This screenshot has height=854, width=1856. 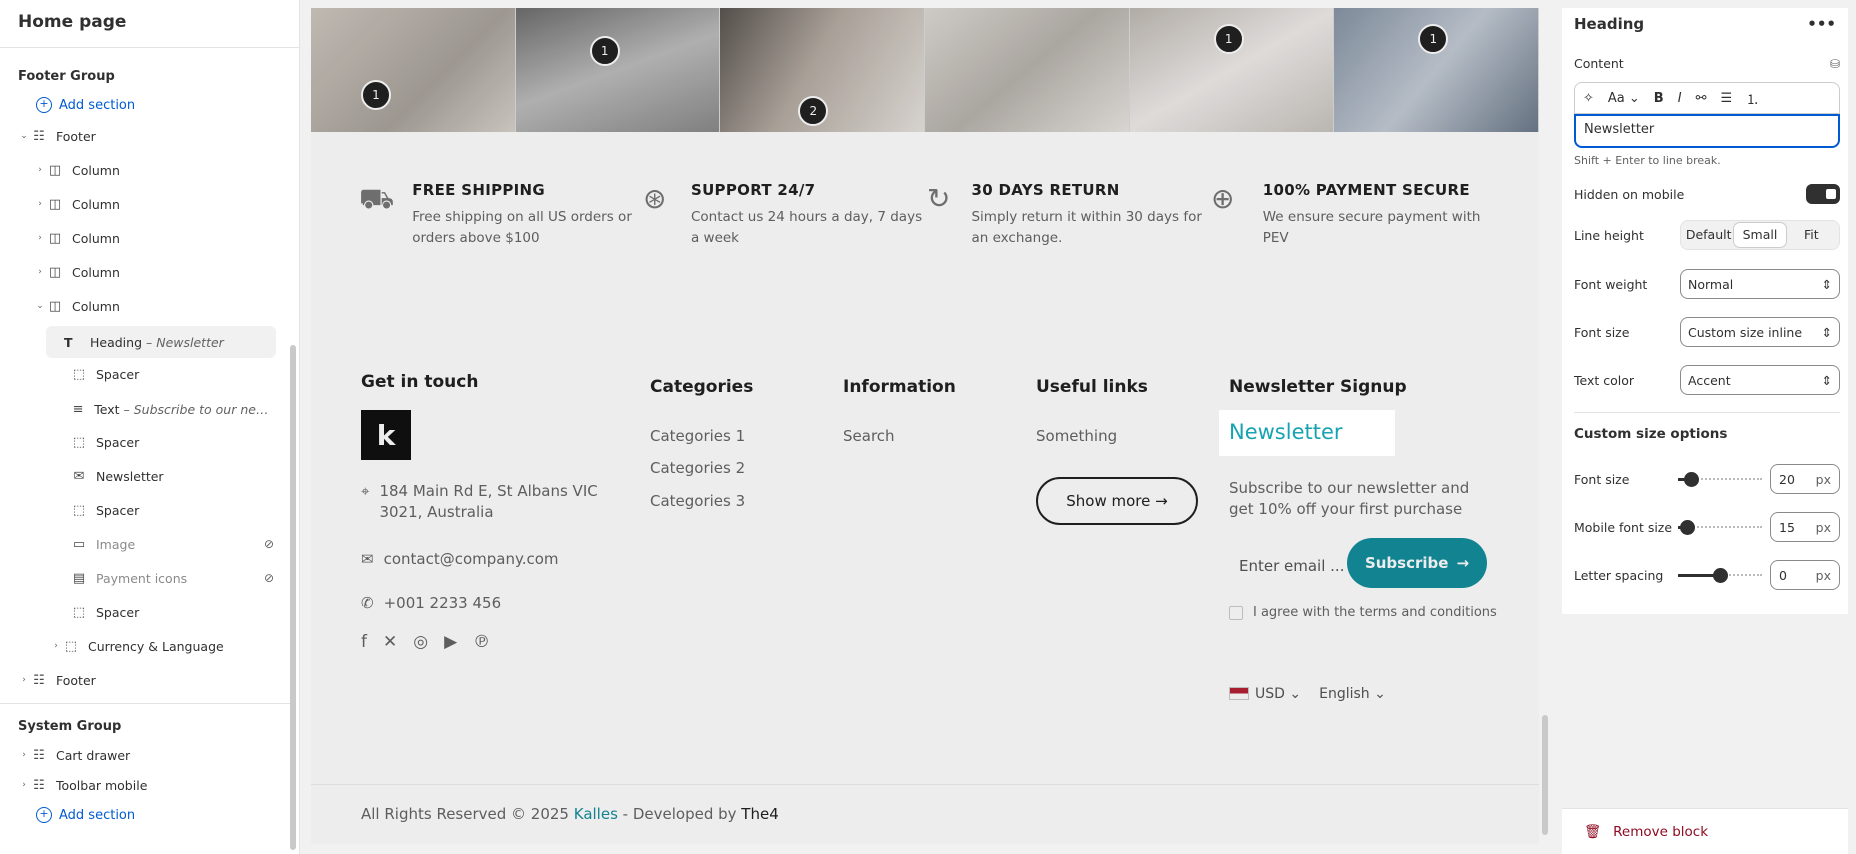 What do you see at coordinates (1805, 575) in the screenshot?
I see `letter-spacing-input: 0 px` at bounding box center [1805, 575].